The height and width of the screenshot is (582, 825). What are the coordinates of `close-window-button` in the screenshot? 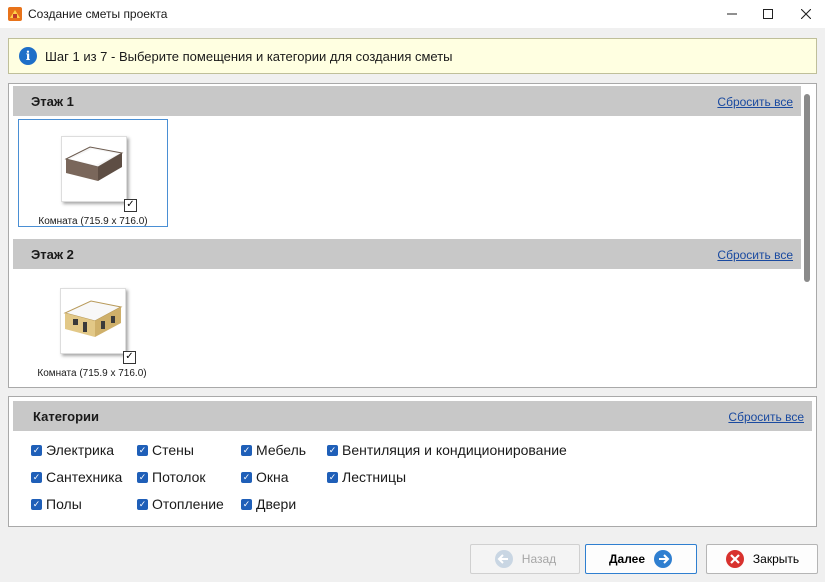 It's located at (806, 14).